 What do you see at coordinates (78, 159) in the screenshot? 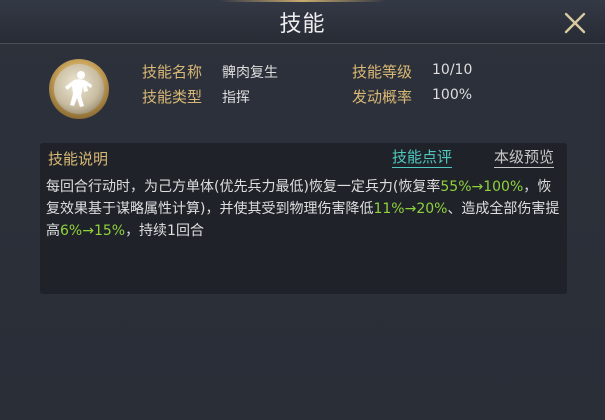
I see `description-title: 技能说明` at bounding box center [78, 159].